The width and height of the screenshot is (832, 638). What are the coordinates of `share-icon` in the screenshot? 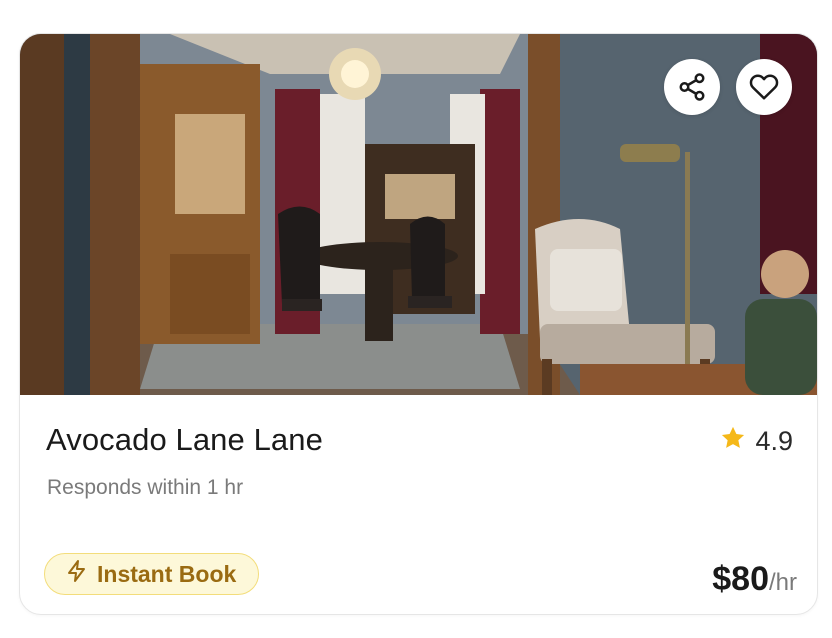 It's located at (692, 87).